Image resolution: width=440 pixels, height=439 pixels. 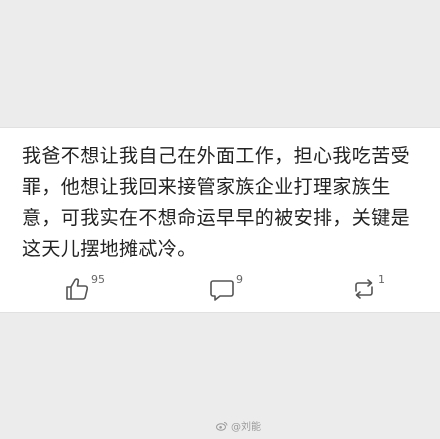 I want to click on thumbs-up-icon, so click(x=77, y=289).